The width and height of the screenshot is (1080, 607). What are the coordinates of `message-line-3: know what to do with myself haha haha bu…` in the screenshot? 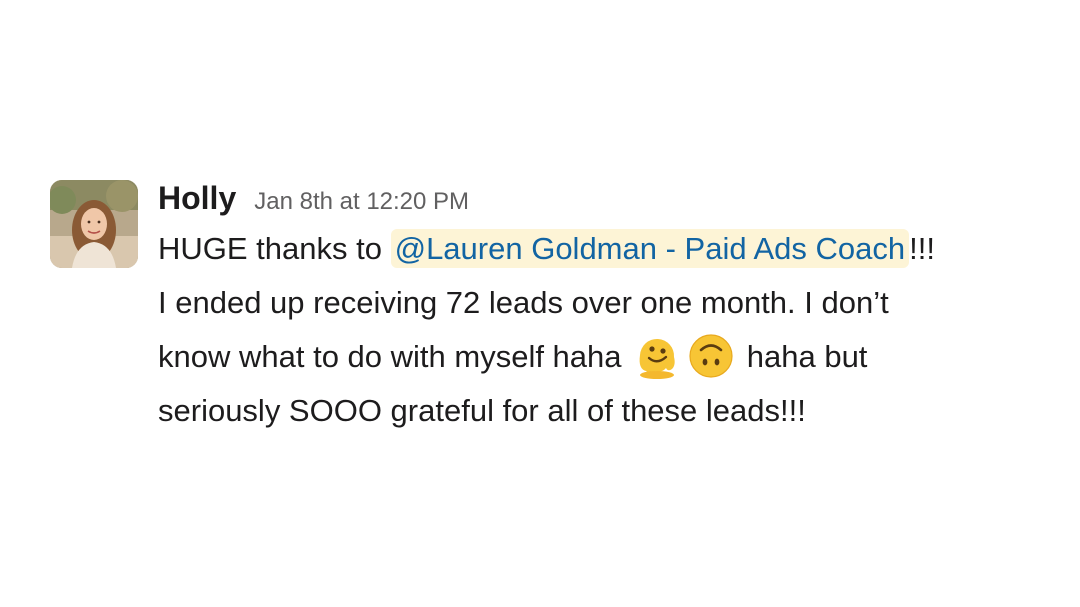 It's located at (609, 357).